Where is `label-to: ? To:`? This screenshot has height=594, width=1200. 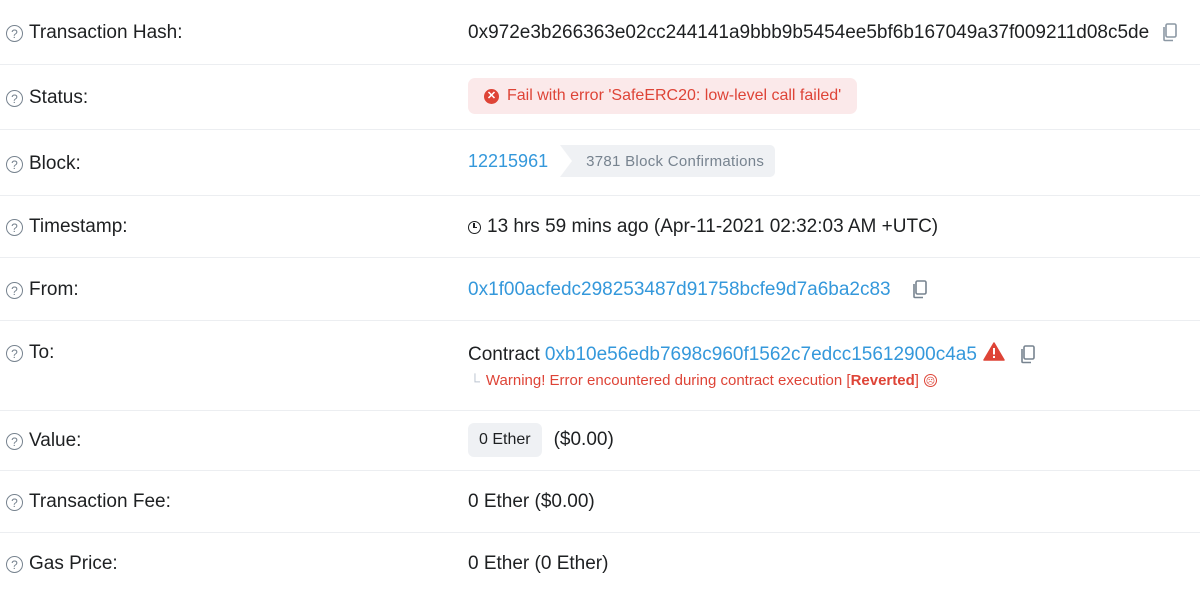
label-to: ? To: is located at coordinates (30, 353).